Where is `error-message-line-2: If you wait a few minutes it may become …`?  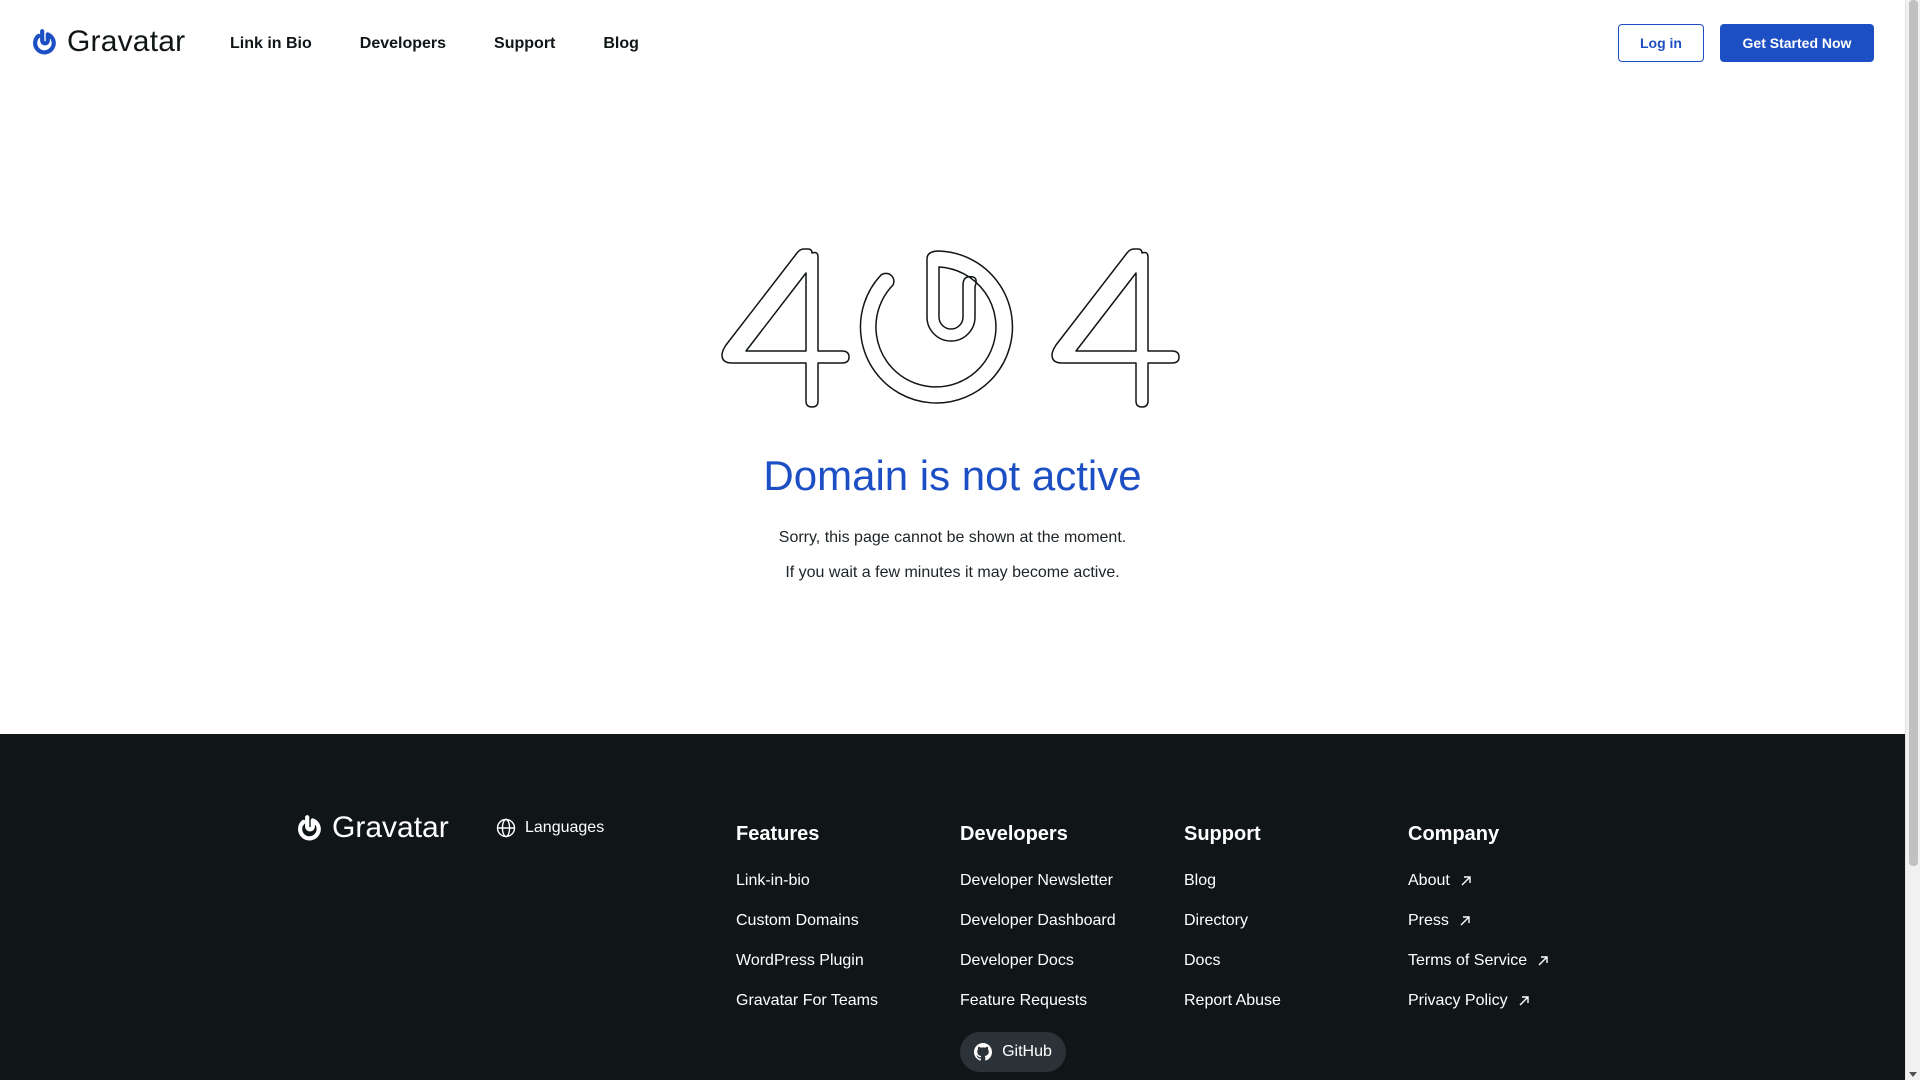
error-message-line-2: If you wait a few minutes it may become … is located at coordinates (952, 572).